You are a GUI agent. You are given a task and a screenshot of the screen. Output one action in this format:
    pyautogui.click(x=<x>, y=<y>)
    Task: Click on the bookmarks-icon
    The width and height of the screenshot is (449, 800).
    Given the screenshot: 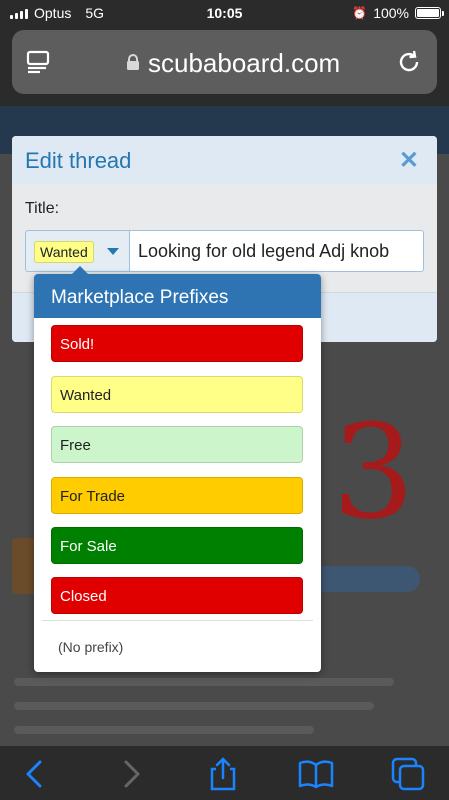 What is the action you would take?
    pyautogui.click(x=316, y=774)
    